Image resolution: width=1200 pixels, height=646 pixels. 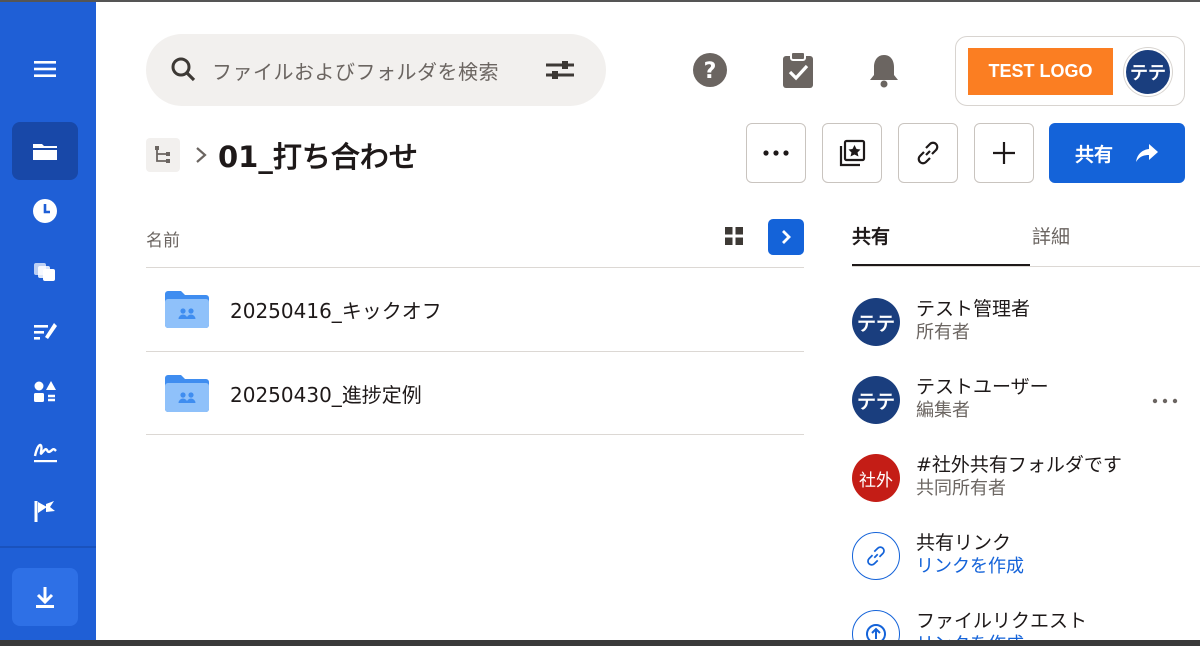 I want to click on tab-share: 共有, so click(x=871, y=235).